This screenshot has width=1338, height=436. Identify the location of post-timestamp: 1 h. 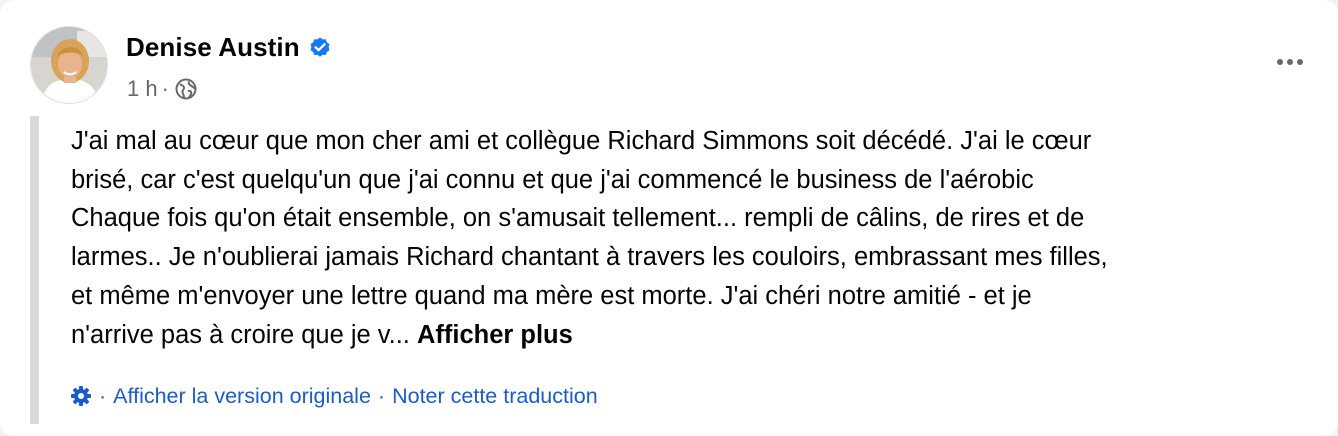
(142, 89).